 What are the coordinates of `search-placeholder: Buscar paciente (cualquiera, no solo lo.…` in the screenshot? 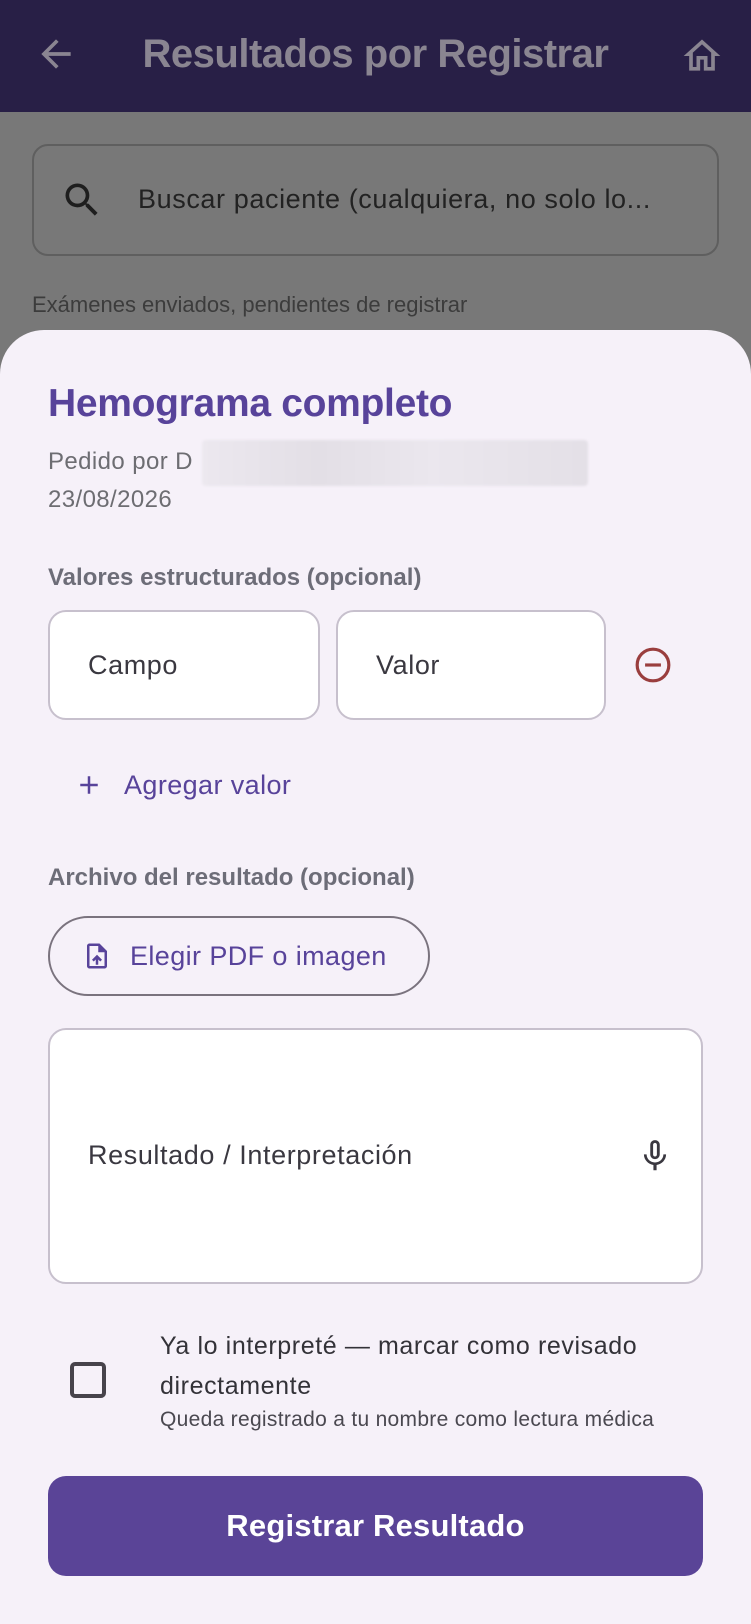 It's located at (394, 199).